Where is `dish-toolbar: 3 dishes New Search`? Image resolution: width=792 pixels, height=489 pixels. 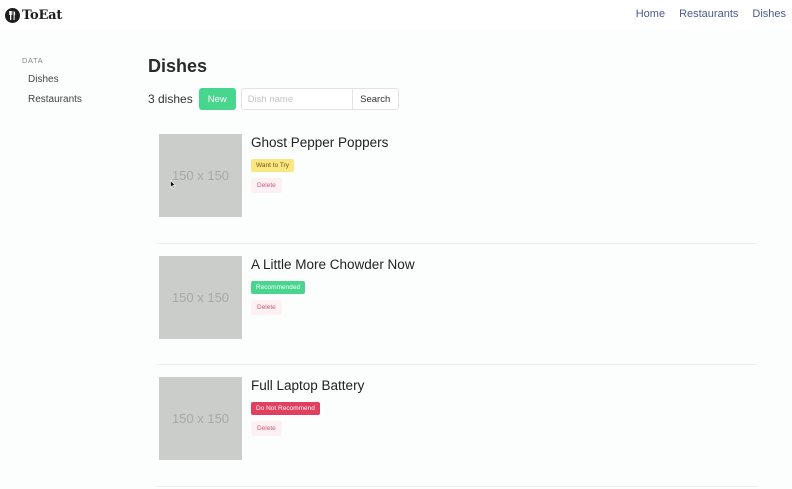 dish-toolbar: 3 dishes New Search is located at coordinates (273, 99).